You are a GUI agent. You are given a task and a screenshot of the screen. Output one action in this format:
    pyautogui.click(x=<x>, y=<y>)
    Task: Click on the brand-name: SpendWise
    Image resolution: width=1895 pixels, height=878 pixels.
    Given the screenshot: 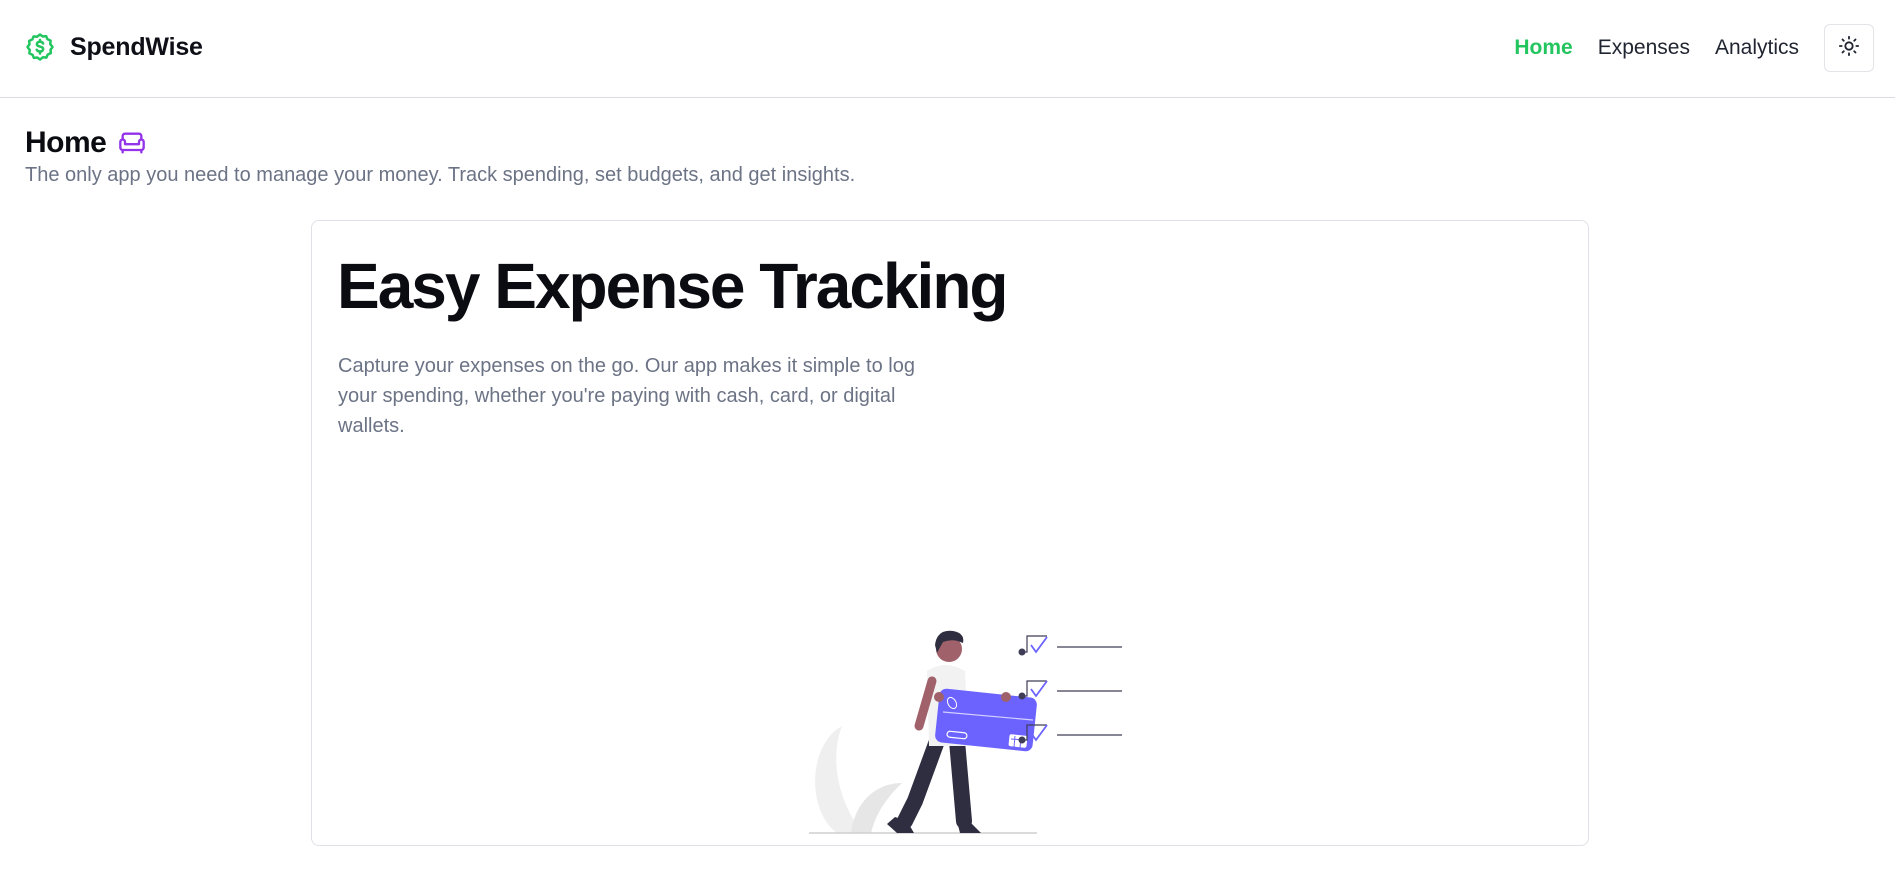 What is the action you would take?
    pyautogui.click(x=136, y=46)
    